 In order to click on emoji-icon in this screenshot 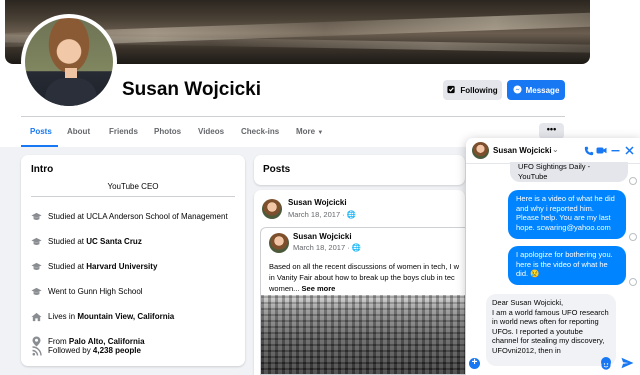, I will do `click(606, 363)`.